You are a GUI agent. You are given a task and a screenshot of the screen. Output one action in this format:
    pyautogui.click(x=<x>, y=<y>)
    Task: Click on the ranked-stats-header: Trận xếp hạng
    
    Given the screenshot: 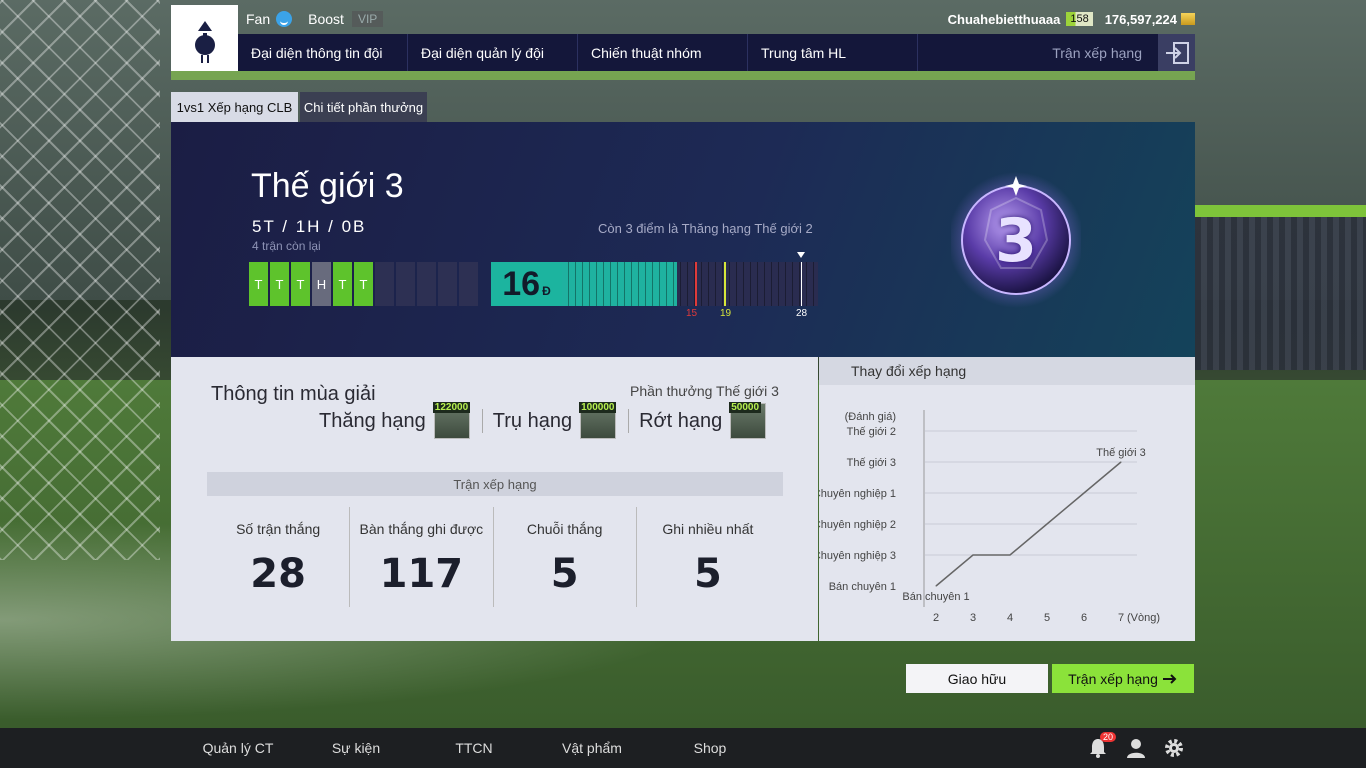 What is the action you would take?
    pyautogui.click(x=495, y=484)
    